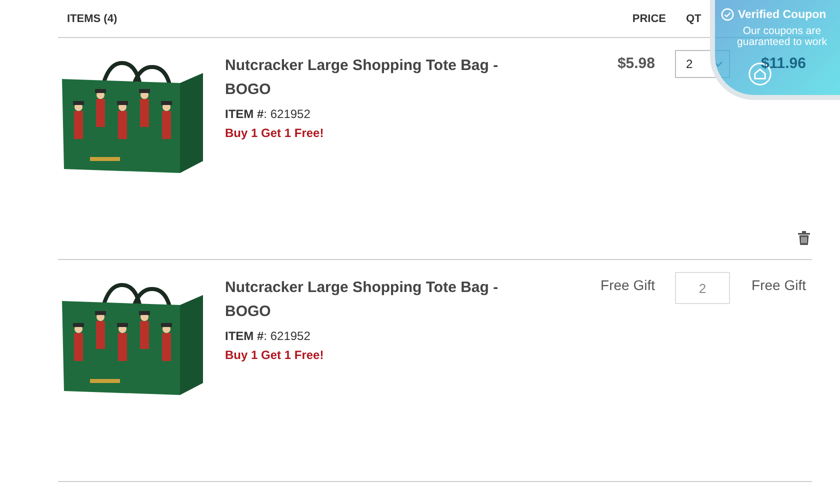  I want to click on coupon-text: Our coupons are guaranteed to work, so click(782, 37).